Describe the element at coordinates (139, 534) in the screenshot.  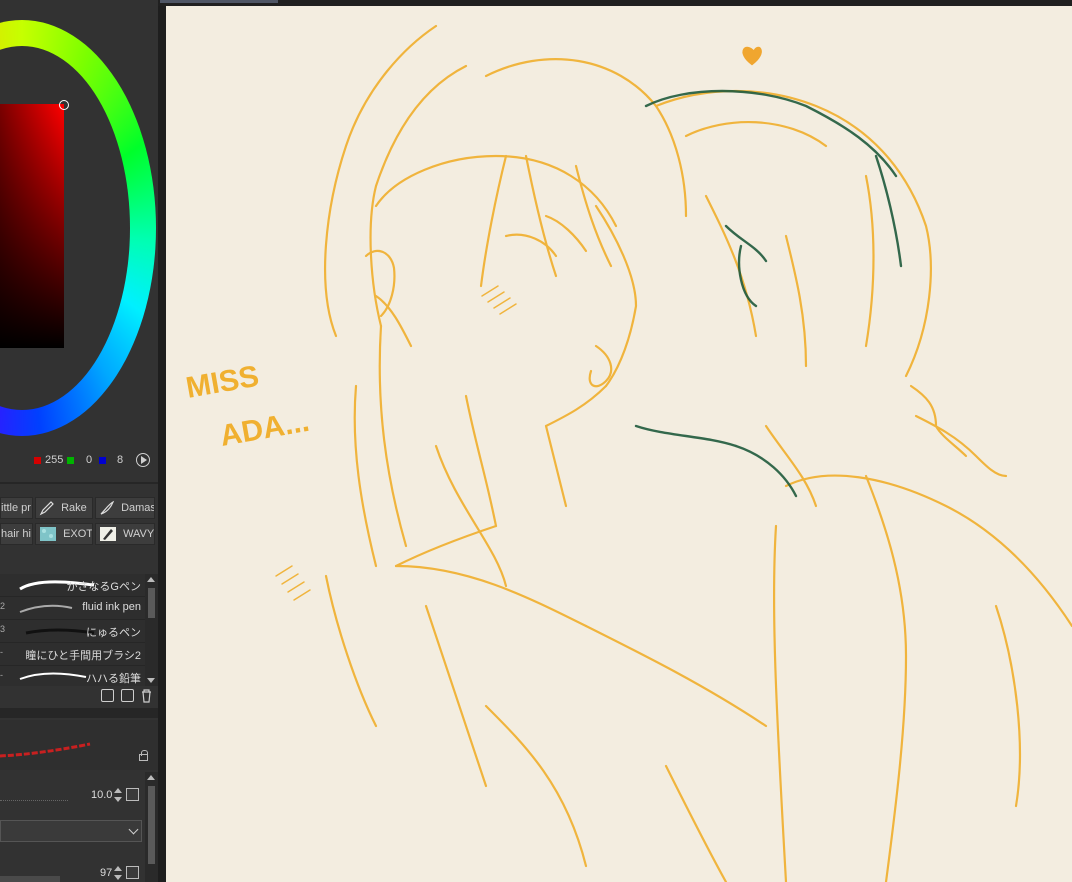
I see `tile-label: WAVY` at that location.